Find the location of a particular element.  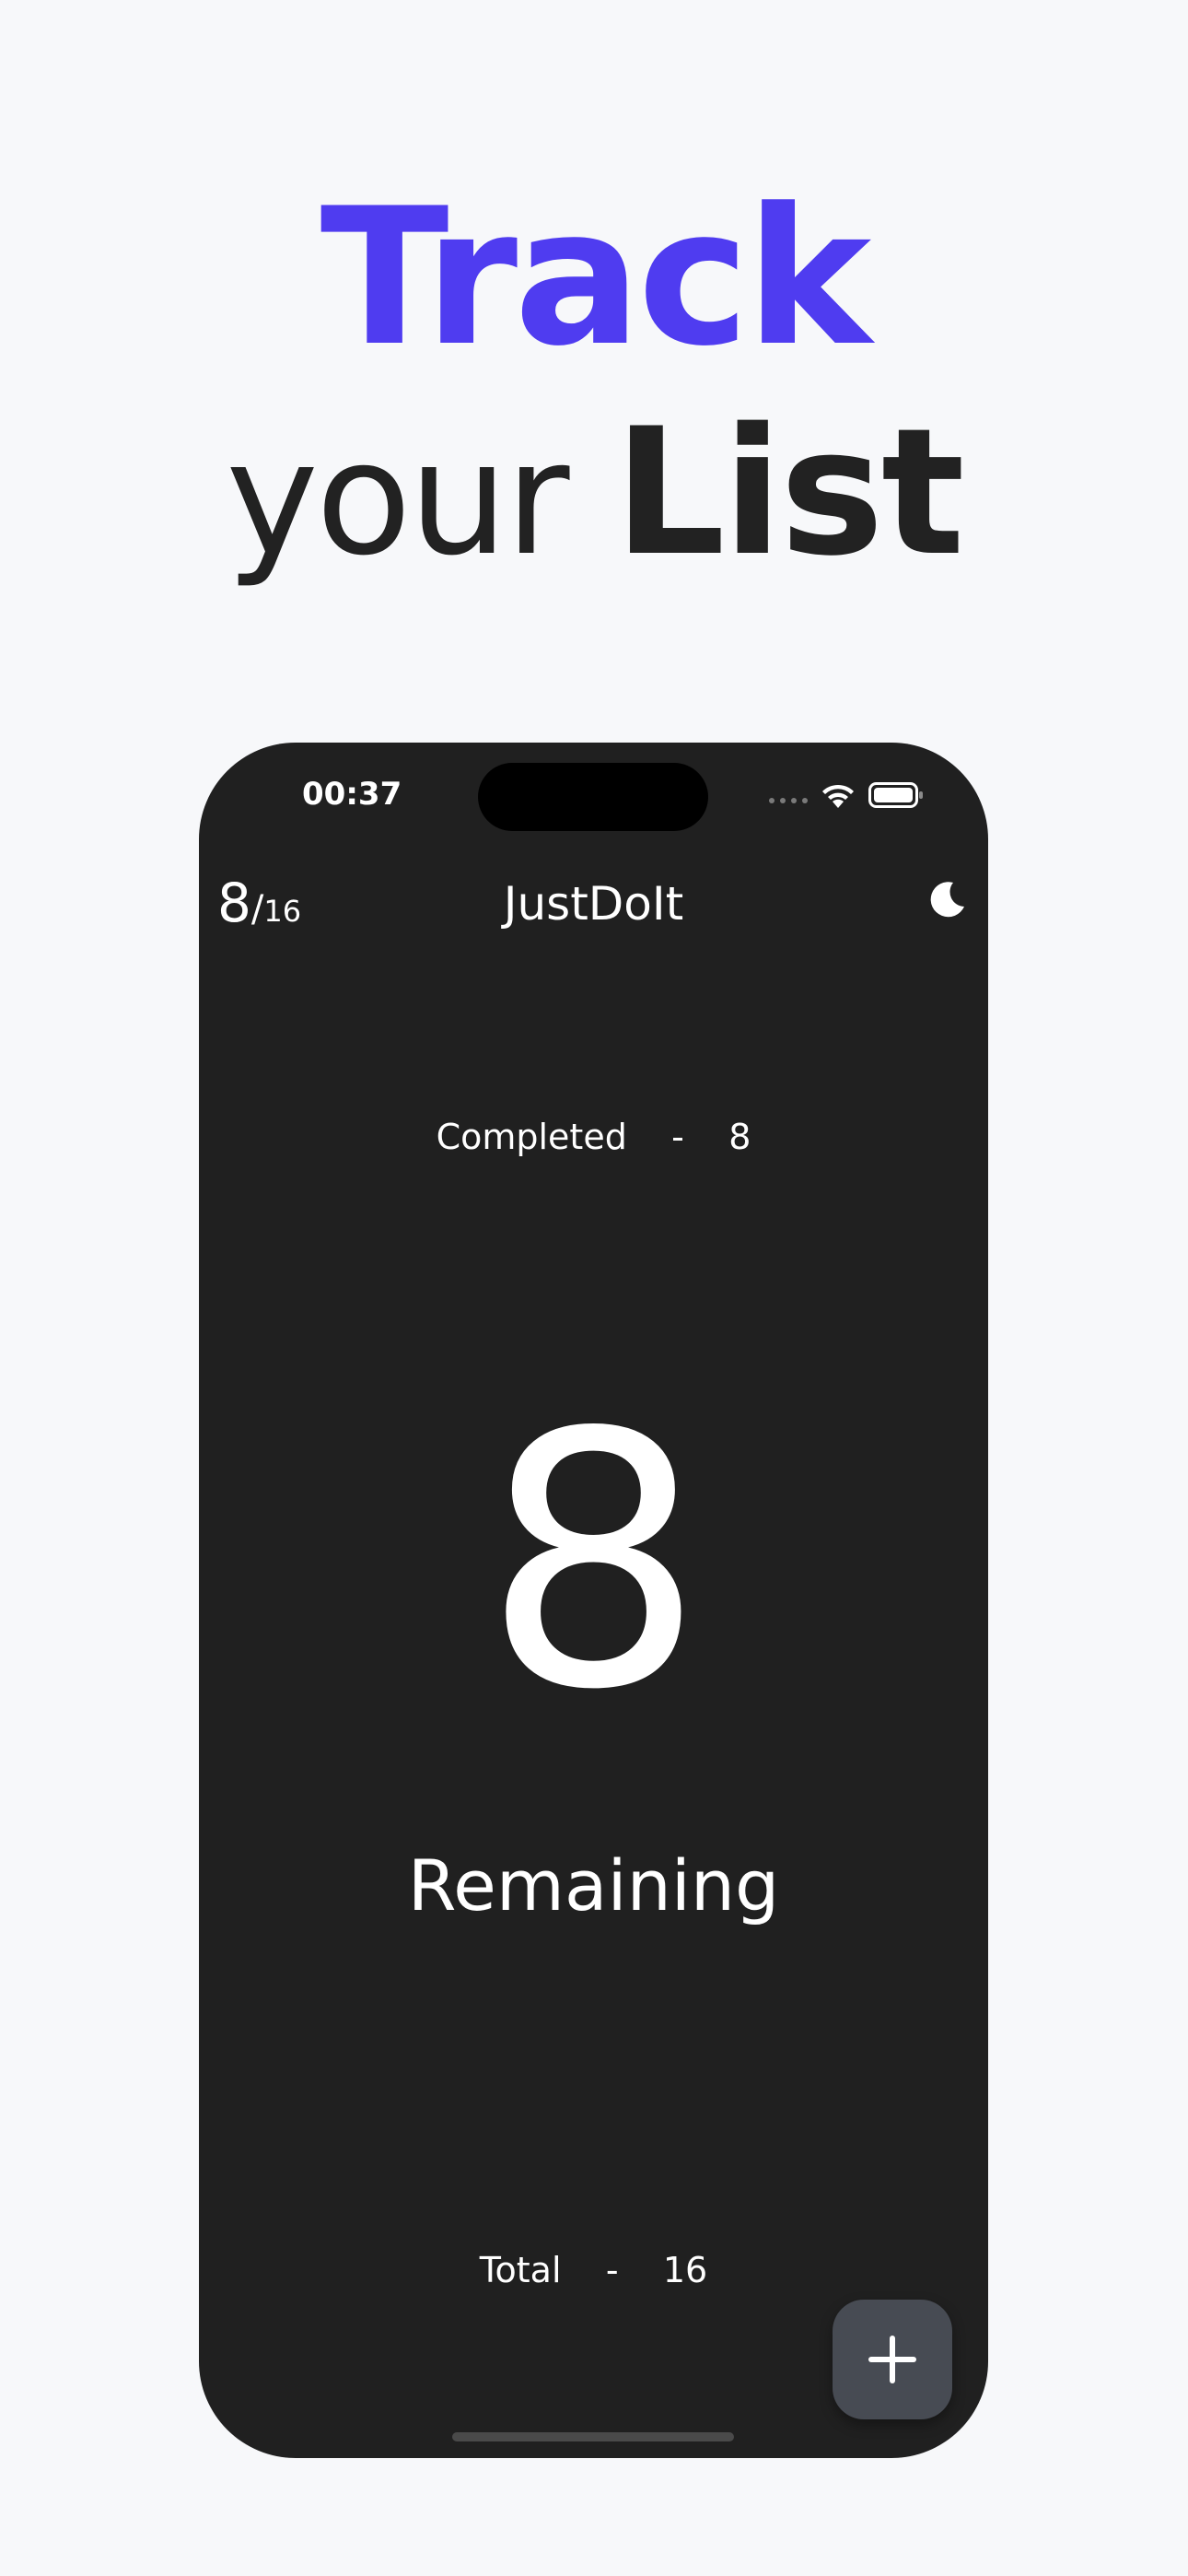

status-icons is located at coordinates (846, 795).